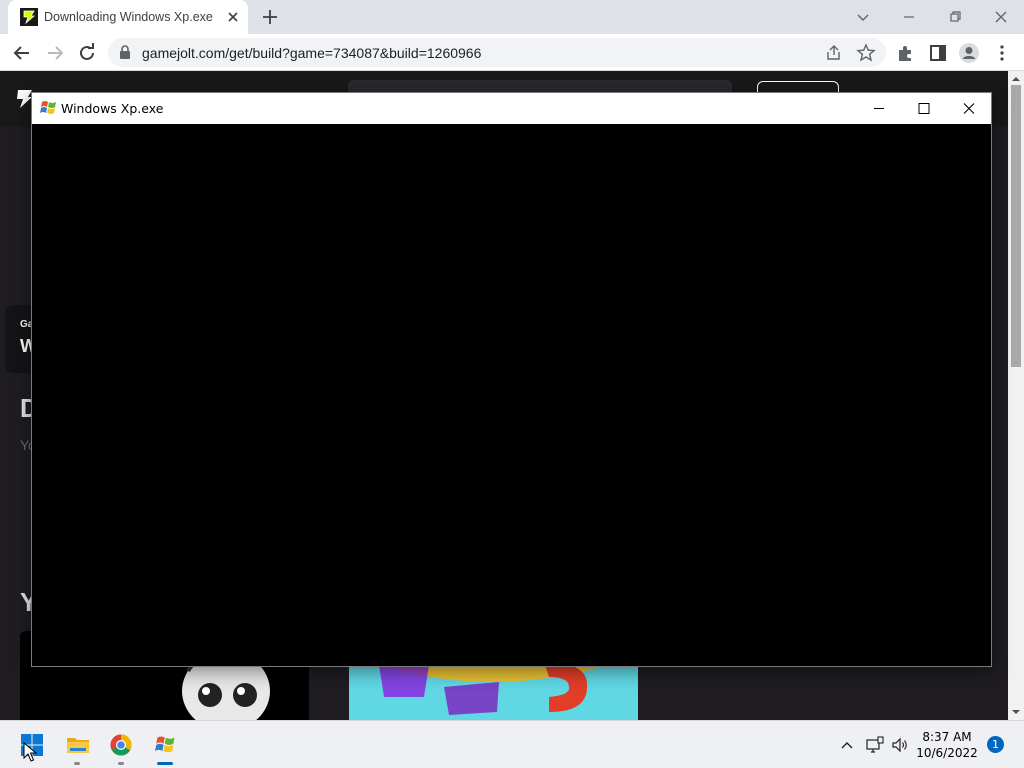  What do you see at coordinates (112, 108) in the screenshot?
I see `app-window-title: Windows Xp.exe` at bounding box center [112, 108].